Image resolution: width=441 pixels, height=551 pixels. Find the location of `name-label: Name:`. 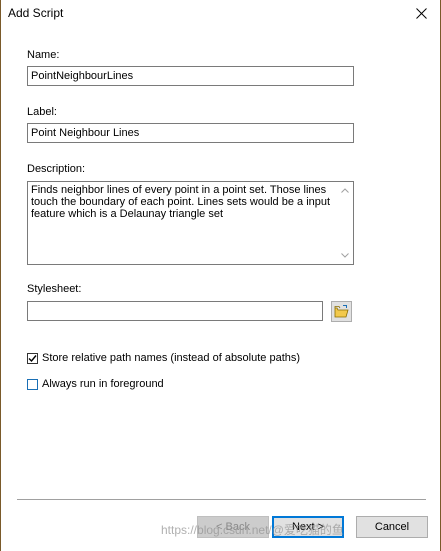

name-label: Name: is located at coordinates (43, 55).